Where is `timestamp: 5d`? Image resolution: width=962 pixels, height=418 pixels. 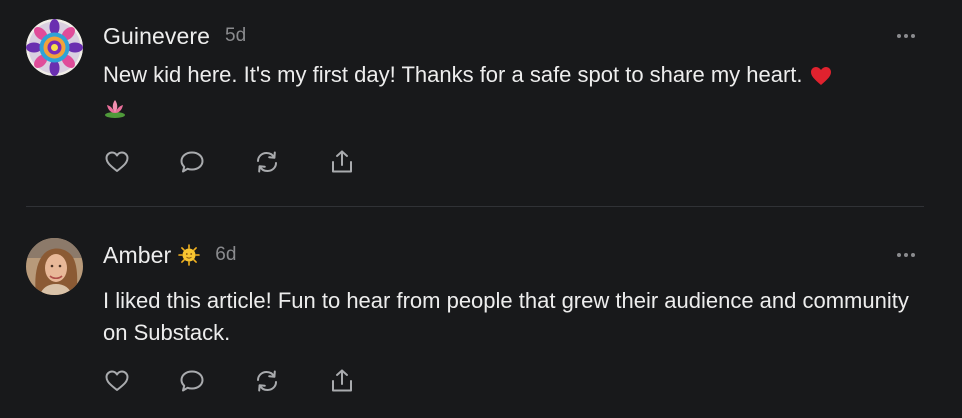
timestamp: 5d is located at coordinates (235, 36).